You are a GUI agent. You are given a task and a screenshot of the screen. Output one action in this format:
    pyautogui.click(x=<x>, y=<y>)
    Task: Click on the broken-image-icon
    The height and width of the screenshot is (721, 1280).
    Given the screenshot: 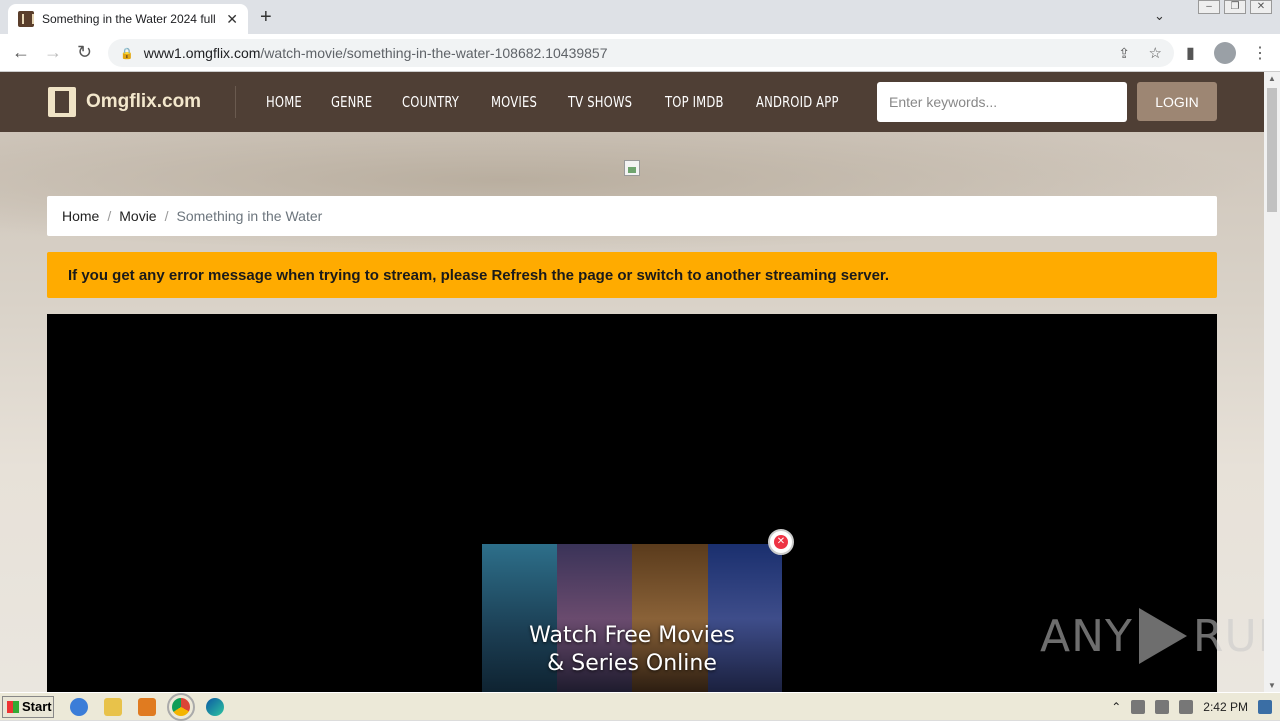 What is the action you would take?
    pyautogui.click(x=632, y=168)
    